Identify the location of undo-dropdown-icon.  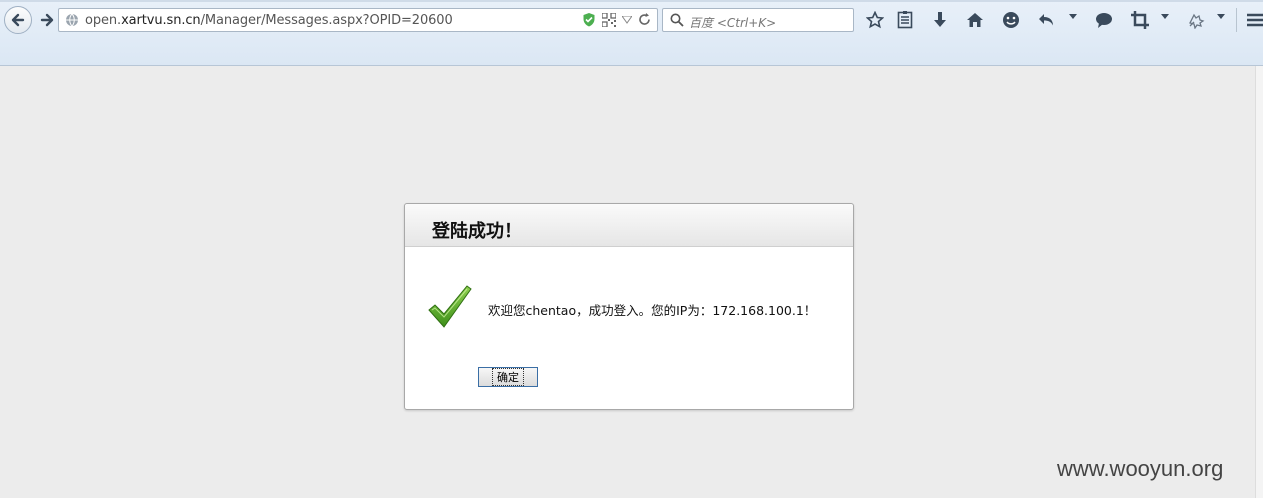
(1073, 17).